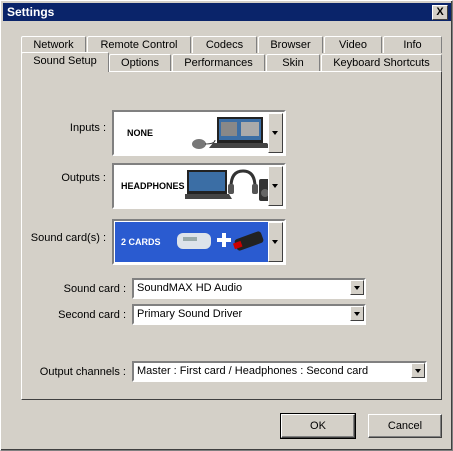 Image resolution: width=453 pixels, height=451 pixels. I want to click on tab-network: Network, so click(53, 44).